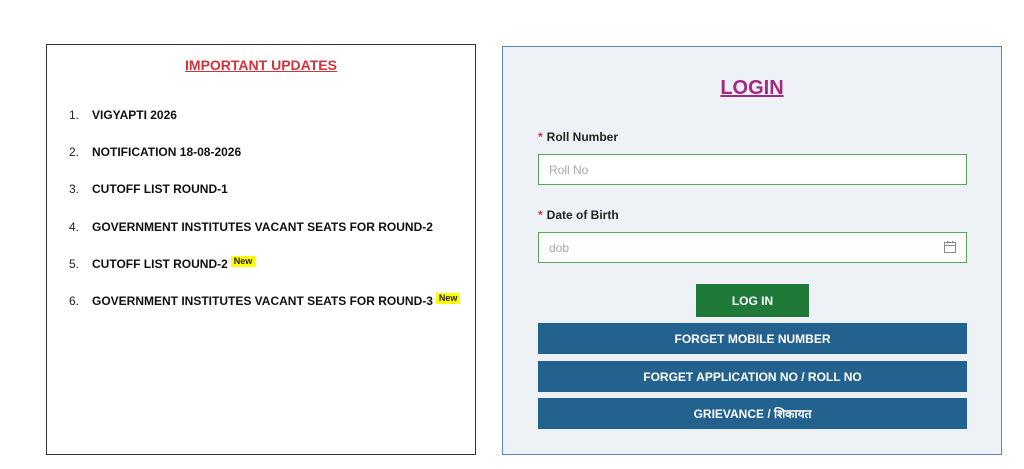  Describe the element at coordinates (950, 247) in the screenshot. I see `calendar-icon` at that location.